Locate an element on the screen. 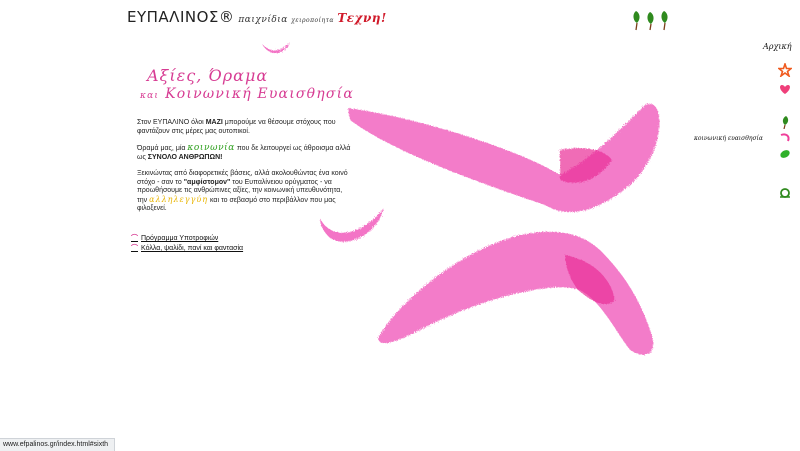  heart-icon is located at coordinates (785, 89).